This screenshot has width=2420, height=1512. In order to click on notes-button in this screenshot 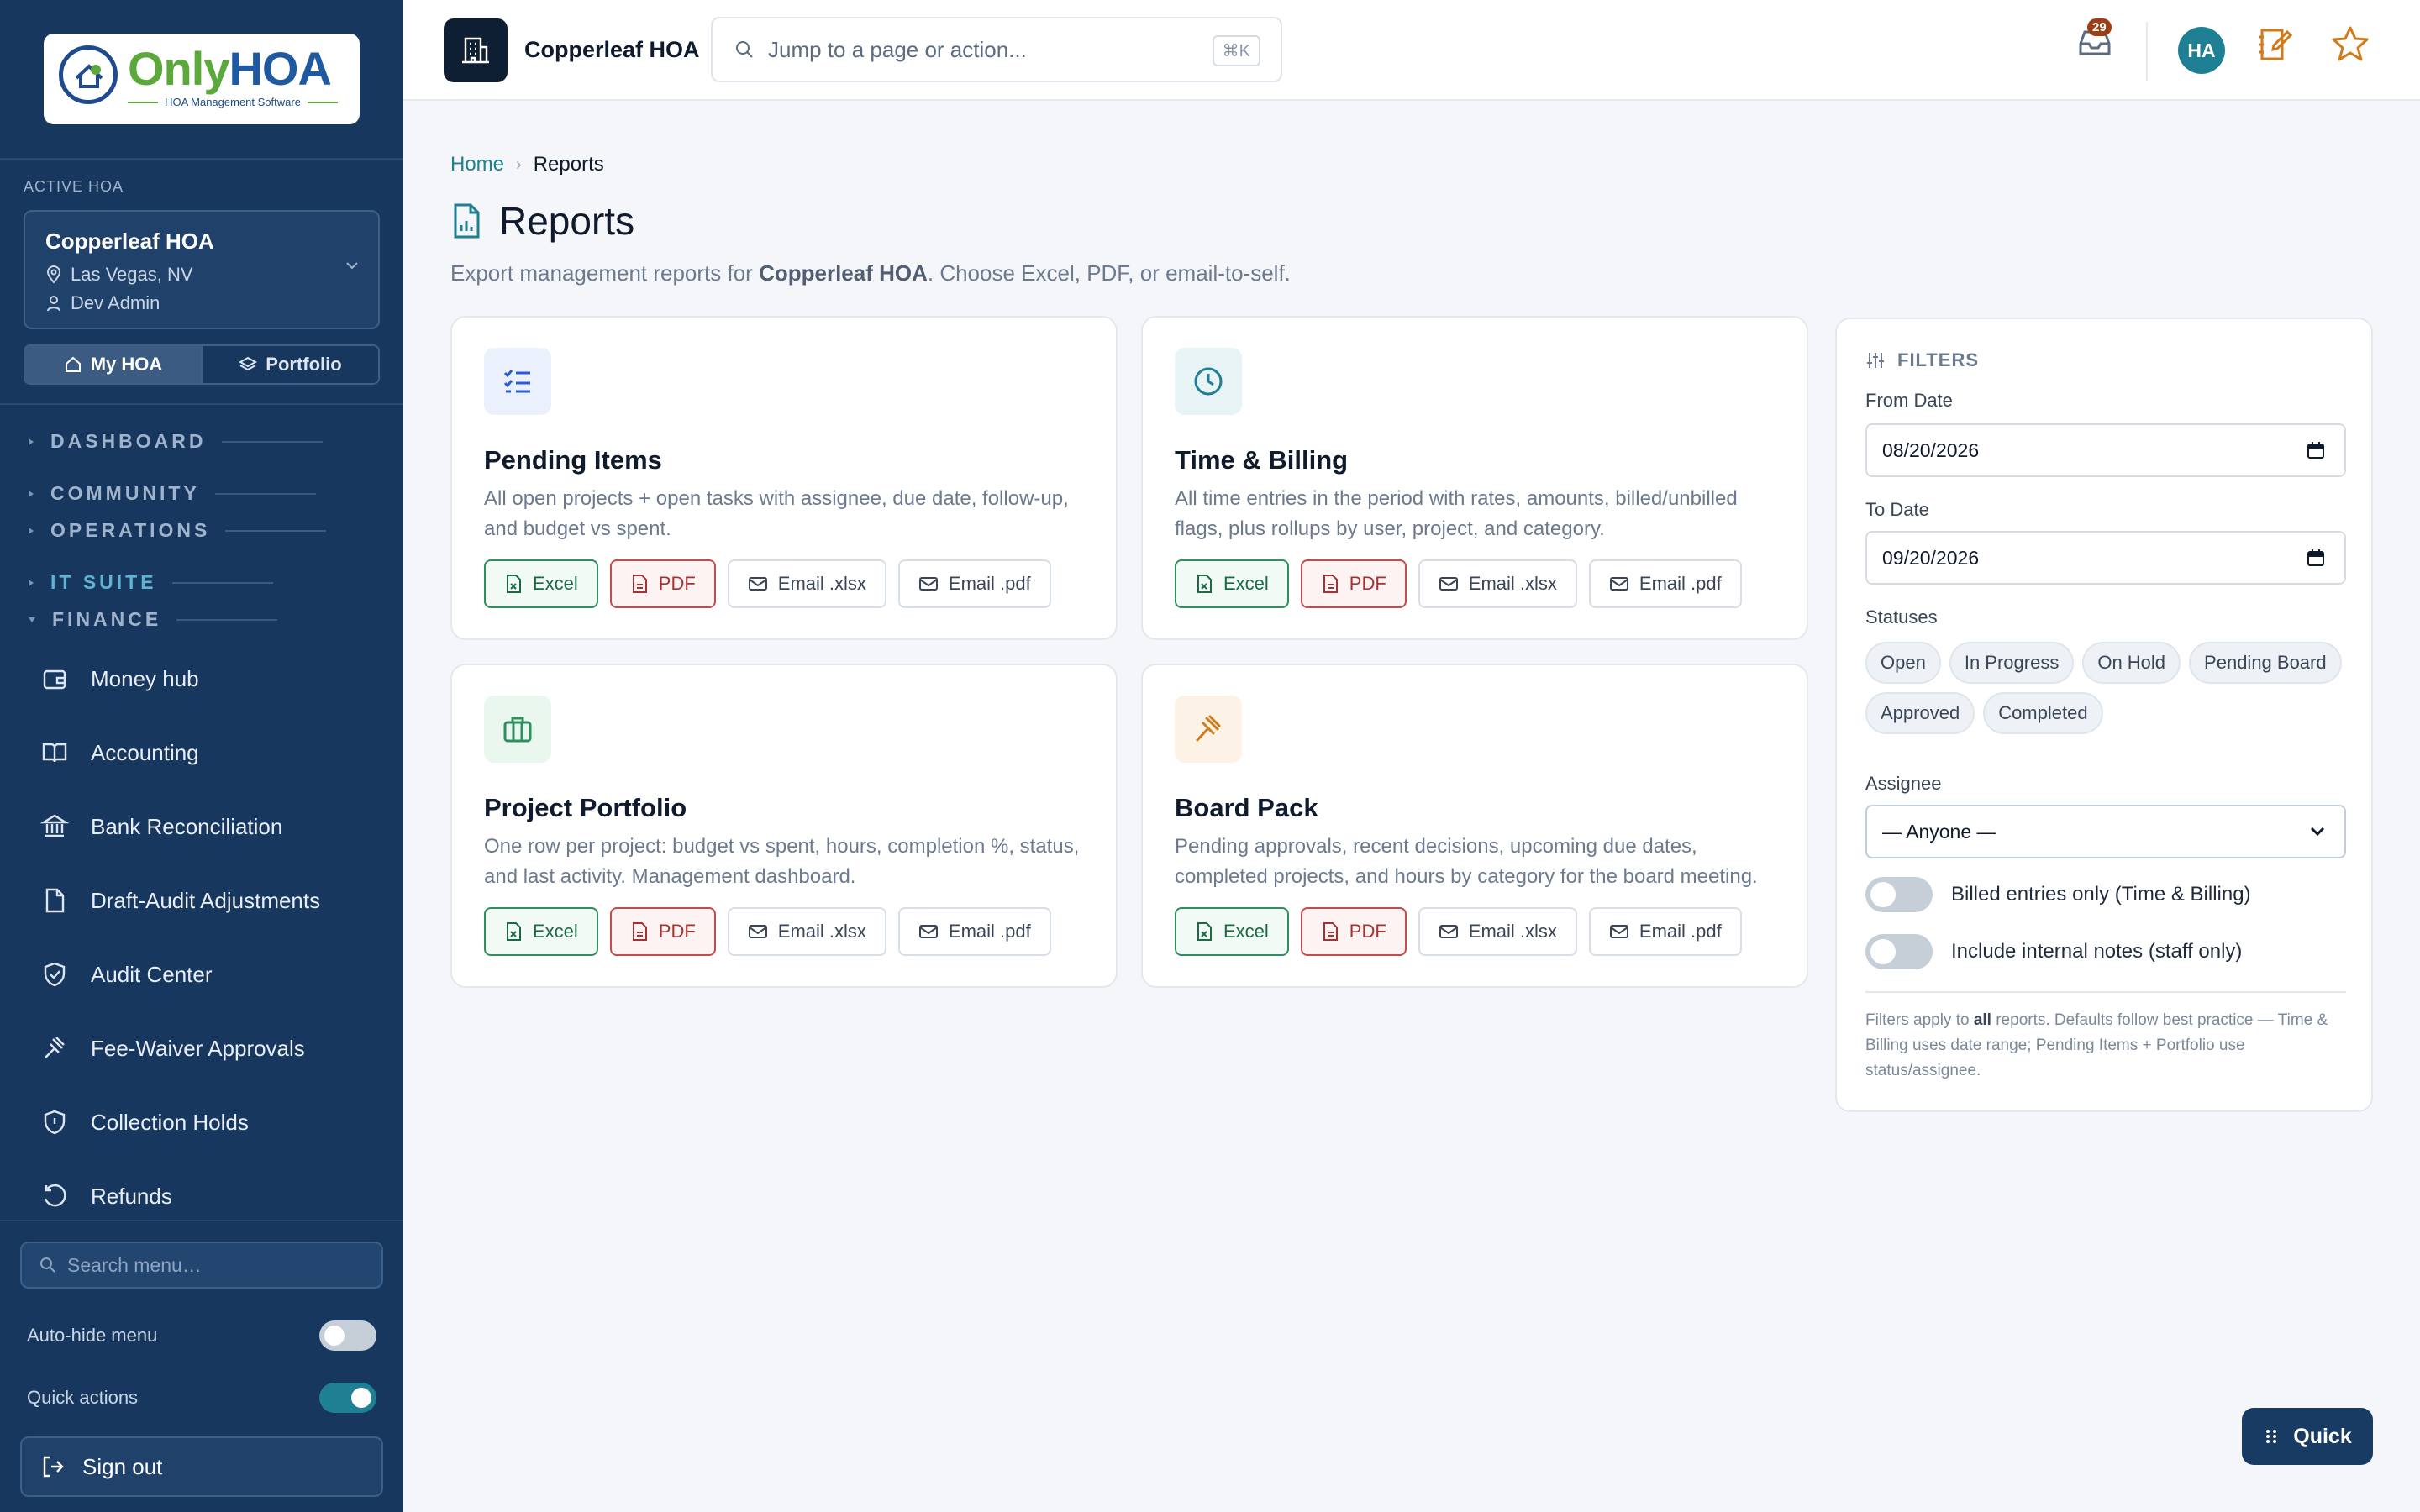, I will do `click(2275, 45)`.